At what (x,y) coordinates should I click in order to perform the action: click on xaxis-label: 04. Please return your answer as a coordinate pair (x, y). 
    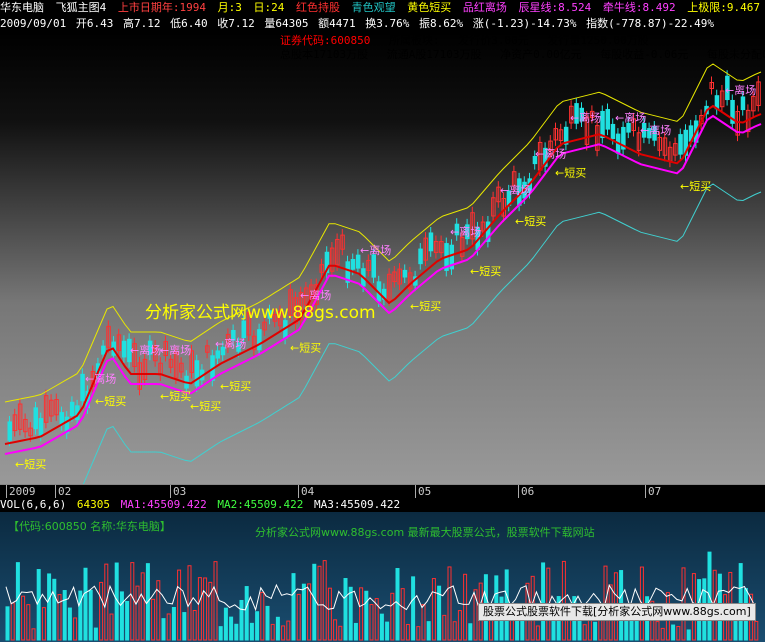
    Looking at the image, I should click on (306, 492).